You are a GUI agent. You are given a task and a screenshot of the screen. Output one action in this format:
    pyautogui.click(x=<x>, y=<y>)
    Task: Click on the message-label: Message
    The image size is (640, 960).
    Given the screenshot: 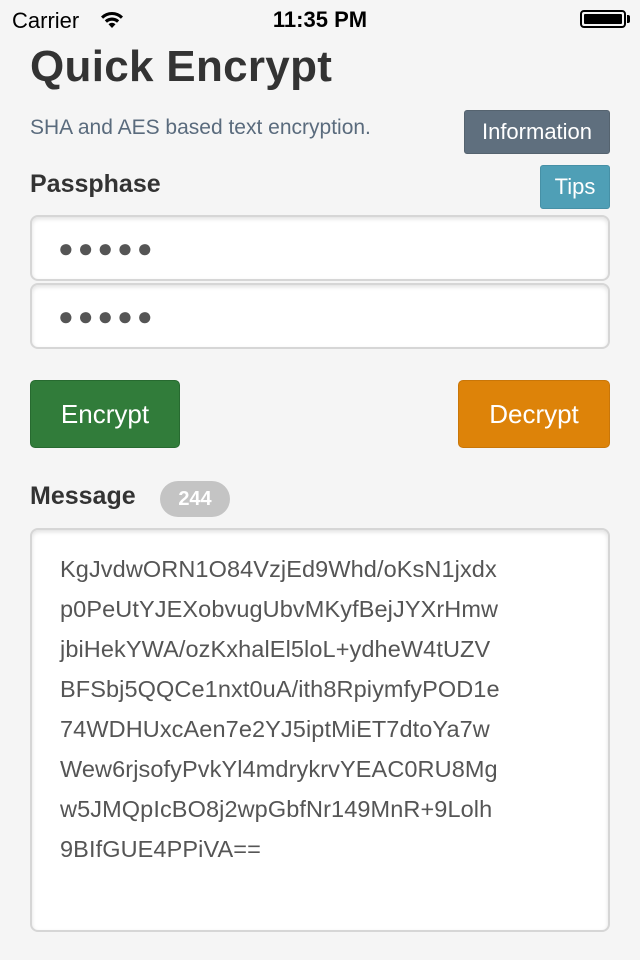 What is the action you would take?
    pyautogui.click(x=83, y=496)
    